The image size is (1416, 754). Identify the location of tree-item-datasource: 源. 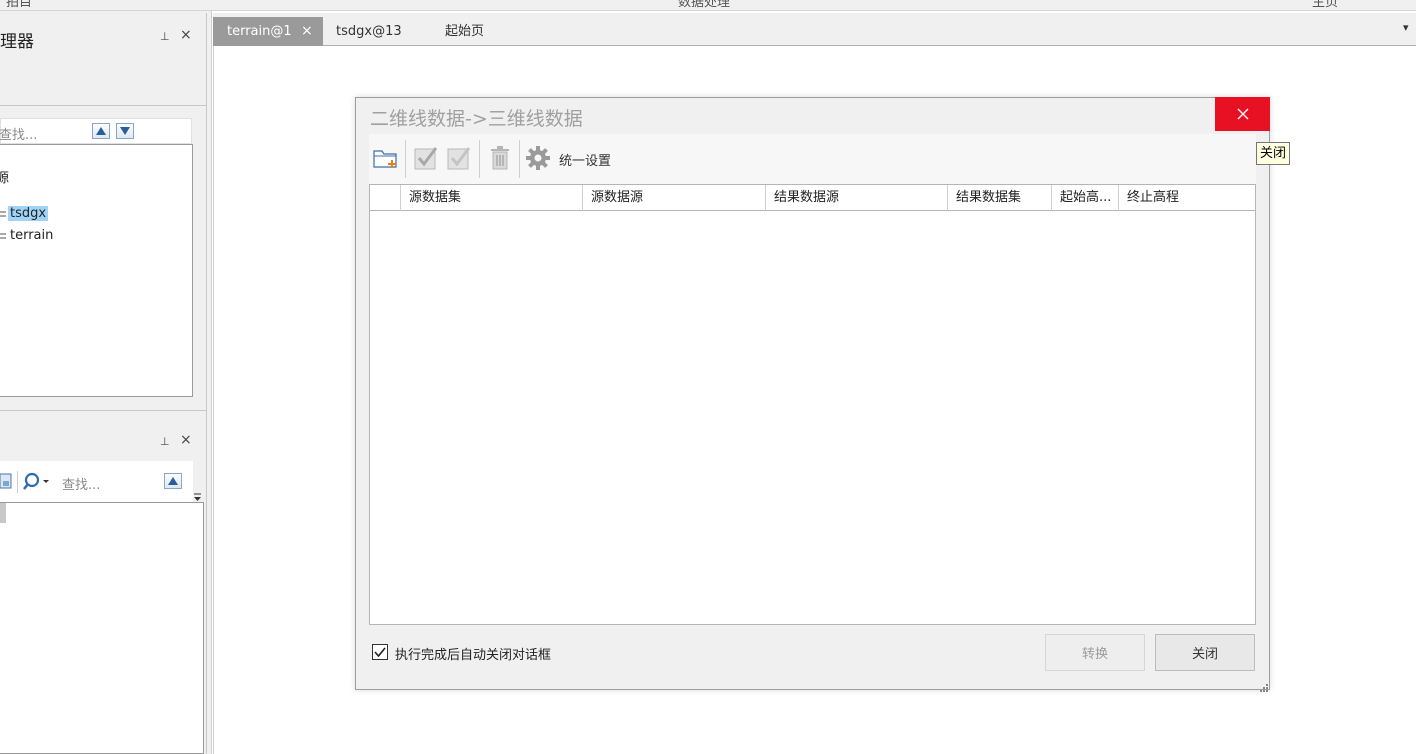
(4, 176).